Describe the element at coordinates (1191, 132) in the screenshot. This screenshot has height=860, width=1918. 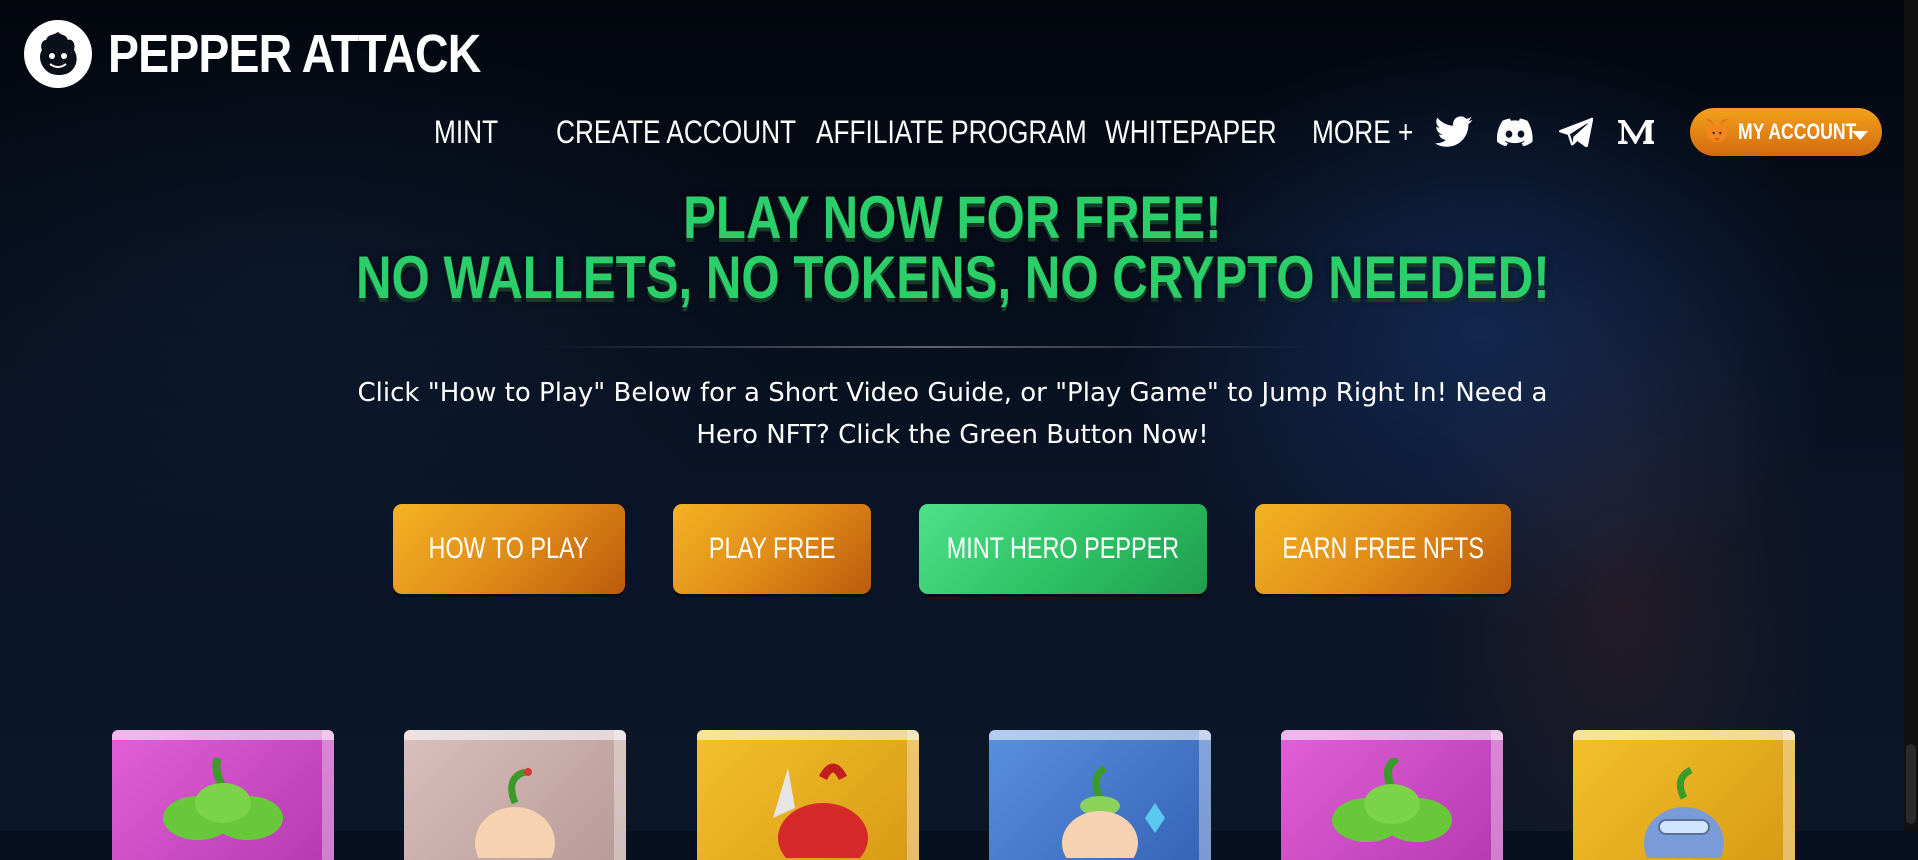
I see `nav-link-whitepaper: WHITEPAPER` at that location.